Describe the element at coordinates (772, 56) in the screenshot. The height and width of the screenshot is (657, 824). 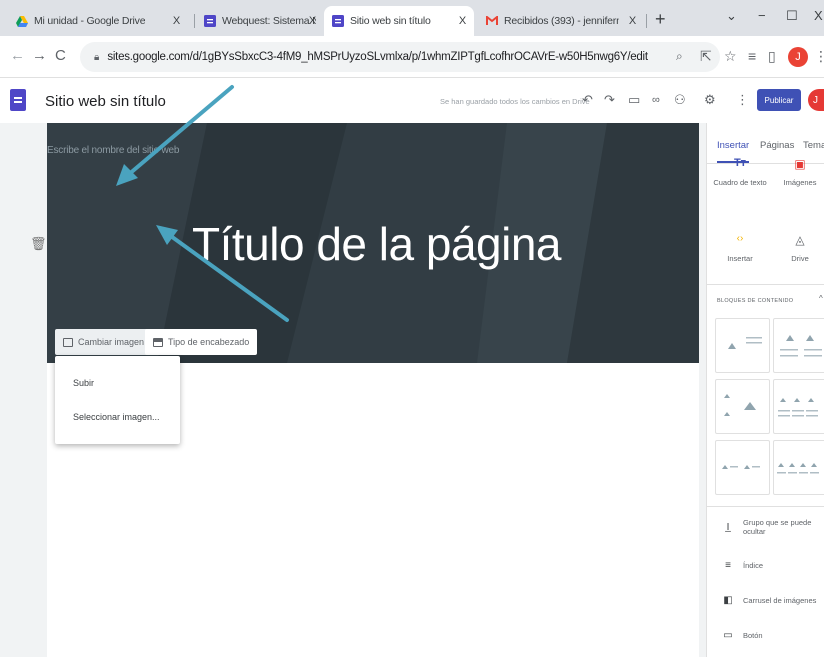
I see `side-panel-icon: ▯` at that location.